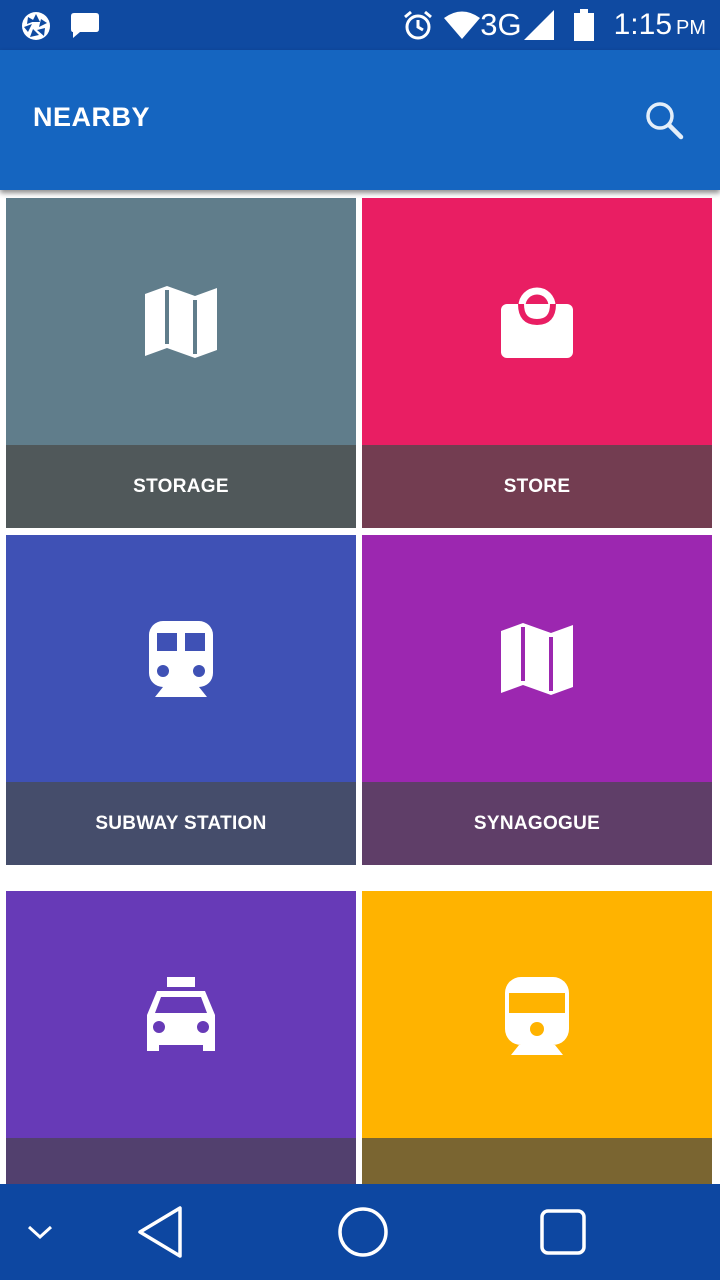  I want to click on category-tile-synagogue: SYNAGOGUE, so click(537, 700).